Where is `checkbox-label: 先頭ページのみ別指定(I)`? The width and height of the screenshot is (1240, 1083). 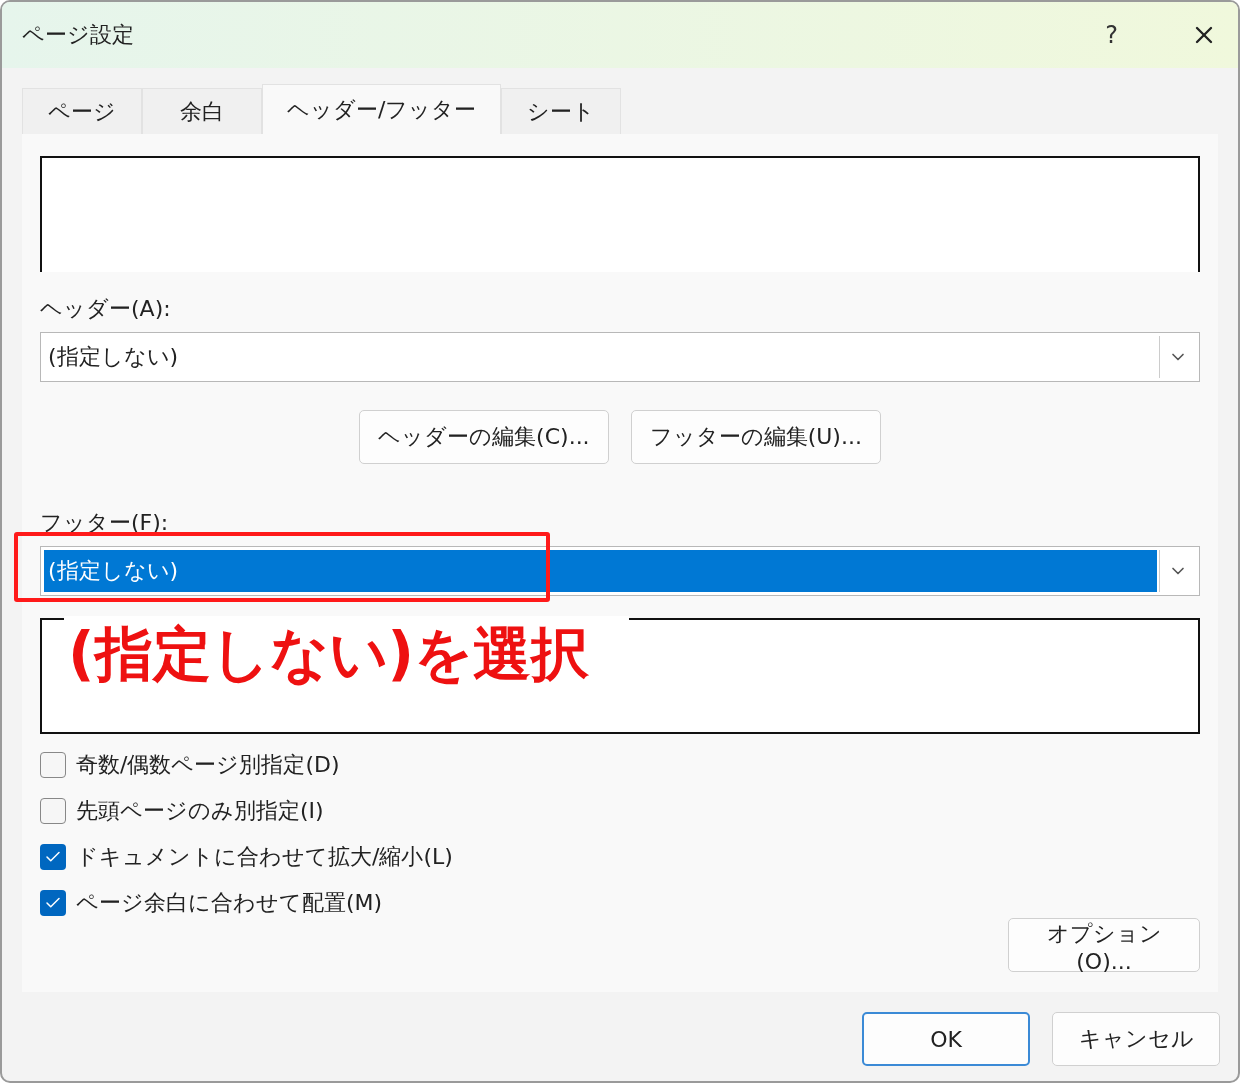
checkbox-label: 先頭ページのみ別指定(I) is located at coordinates (200, 811).